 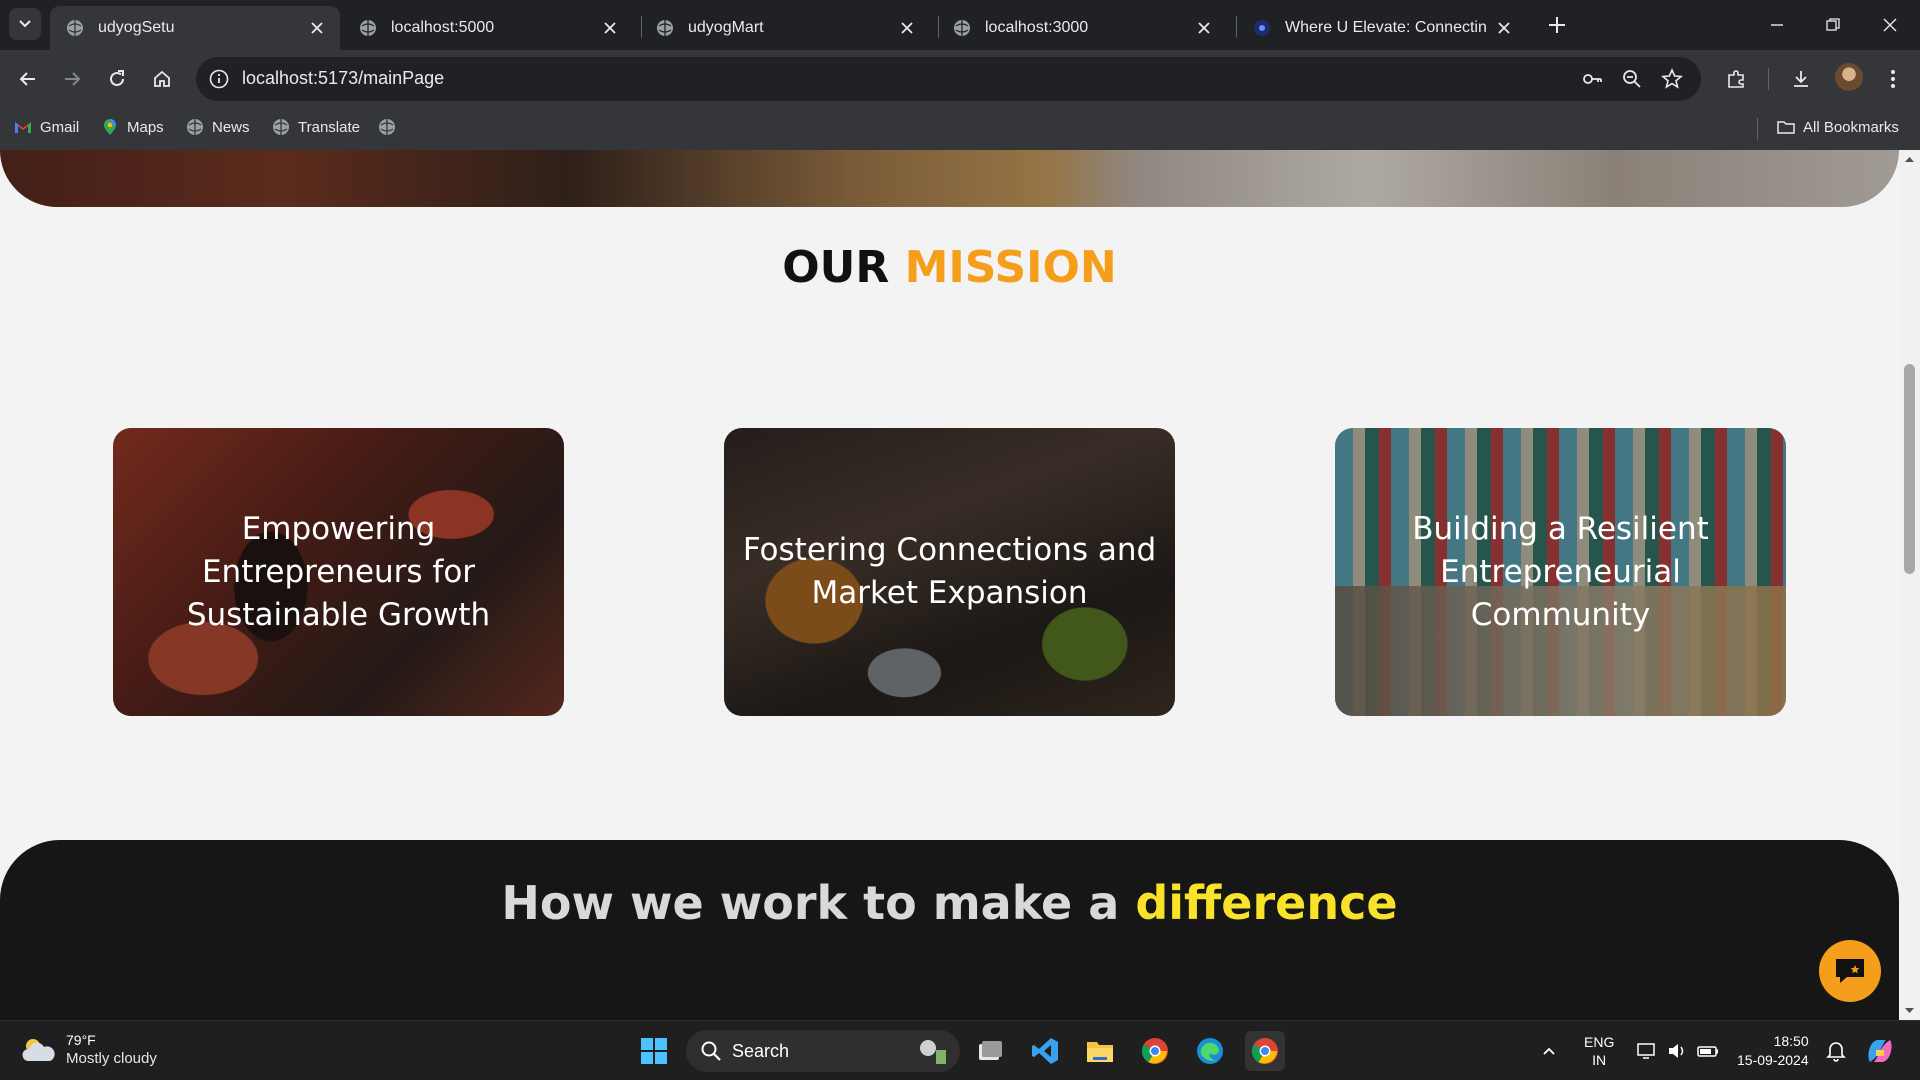 I want to click on system-status-icons, so click(x=1678, y=1050).